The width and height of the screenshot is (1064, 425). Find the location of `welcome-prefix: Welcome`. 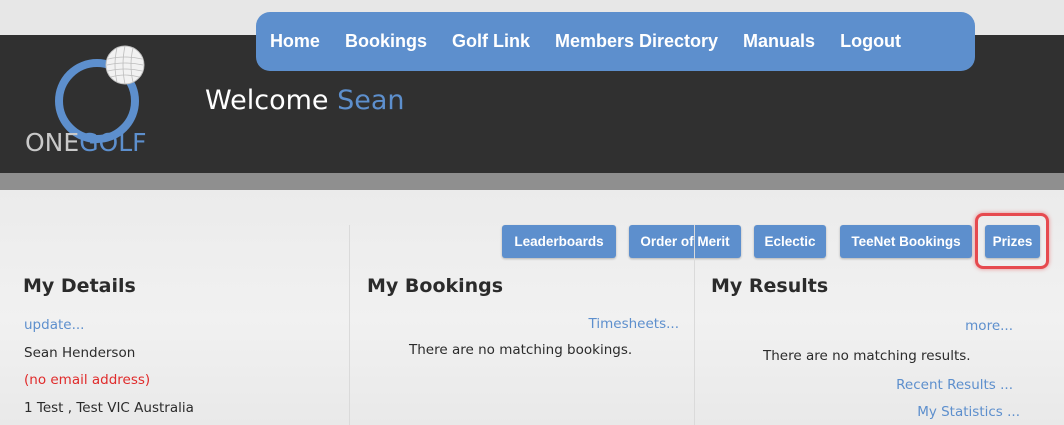

welcome-prefix: Welcome is located at coordinates (267, 100).